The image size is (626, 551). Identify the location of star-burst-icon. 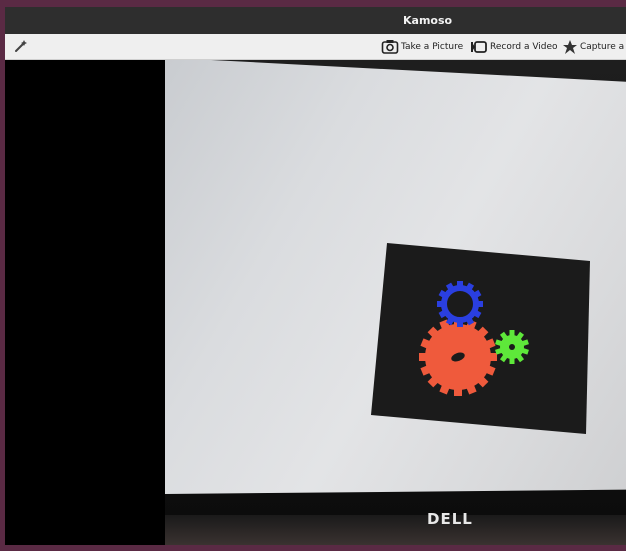
(570, 46).